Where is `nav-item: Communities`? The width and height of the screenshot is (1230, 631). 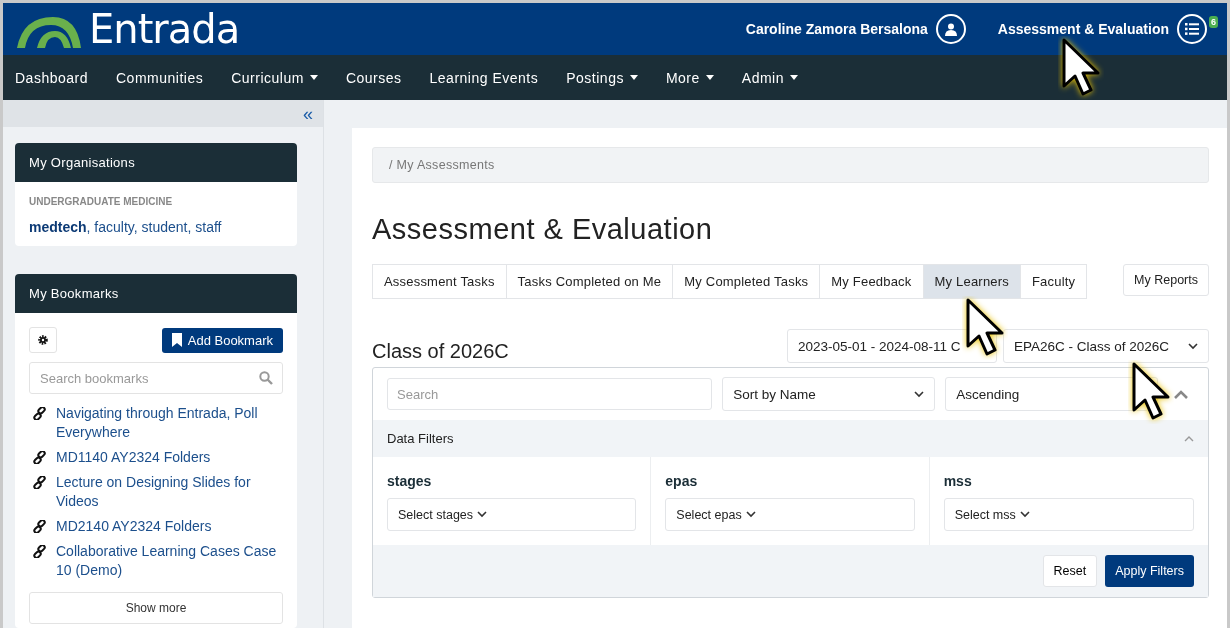
nav-item: Communities is located at coordinates (166, 77).